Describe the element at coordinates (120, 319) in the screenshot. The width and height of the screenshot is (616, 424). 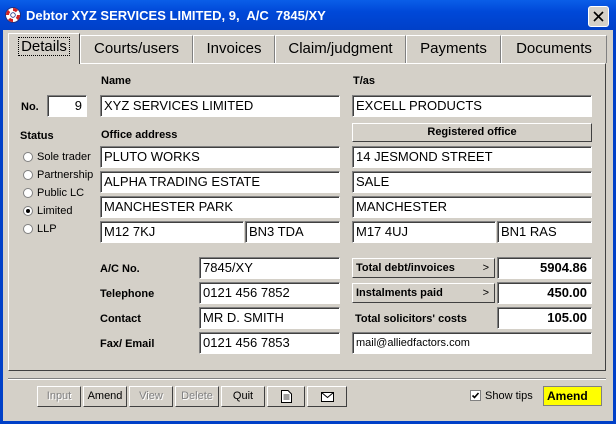
I see `contact-label: Contact` at that location.